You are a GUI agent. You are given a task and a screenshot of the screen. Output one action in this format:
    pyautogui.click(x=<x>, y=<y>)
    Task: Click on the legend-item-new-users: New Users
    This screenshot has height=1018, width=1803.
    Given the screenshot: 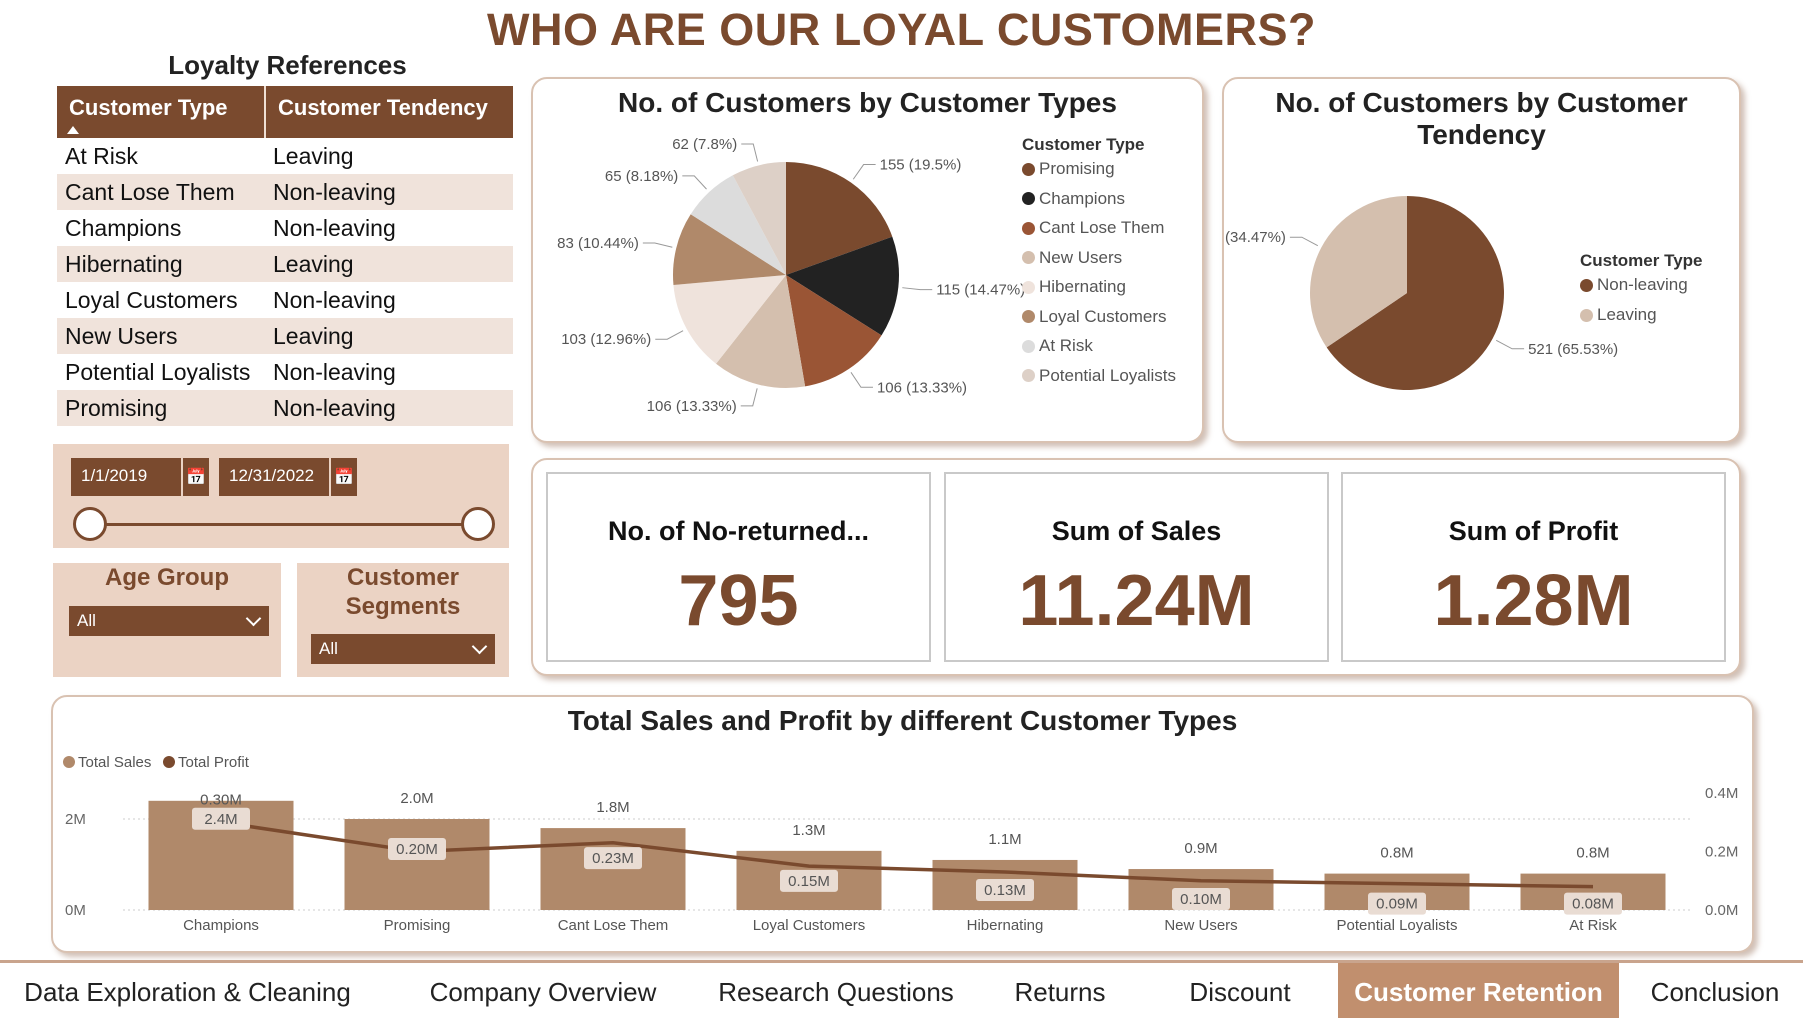 What is the action you would take?
    pyautogui.click(x=1072, y=258)
    